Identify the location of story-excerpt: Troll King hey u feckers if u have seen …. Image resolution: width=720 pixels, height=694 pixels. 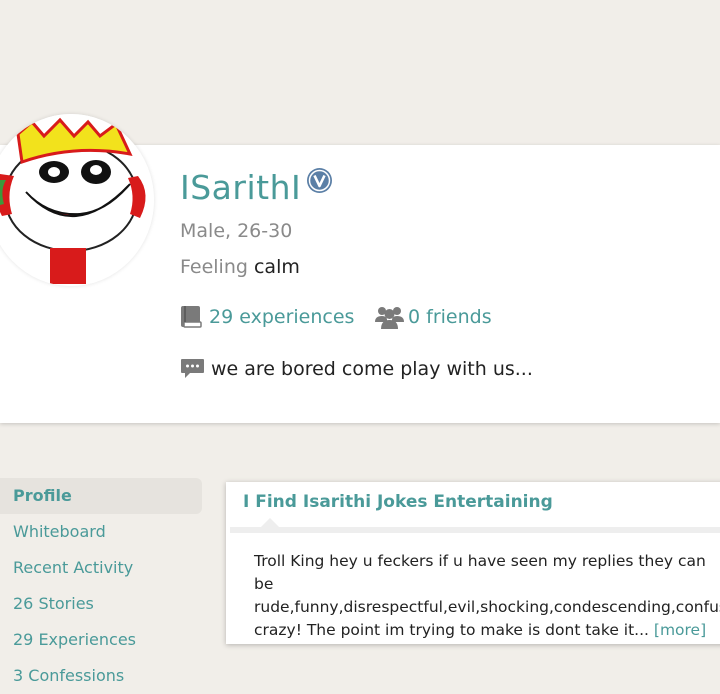
(487, 596).